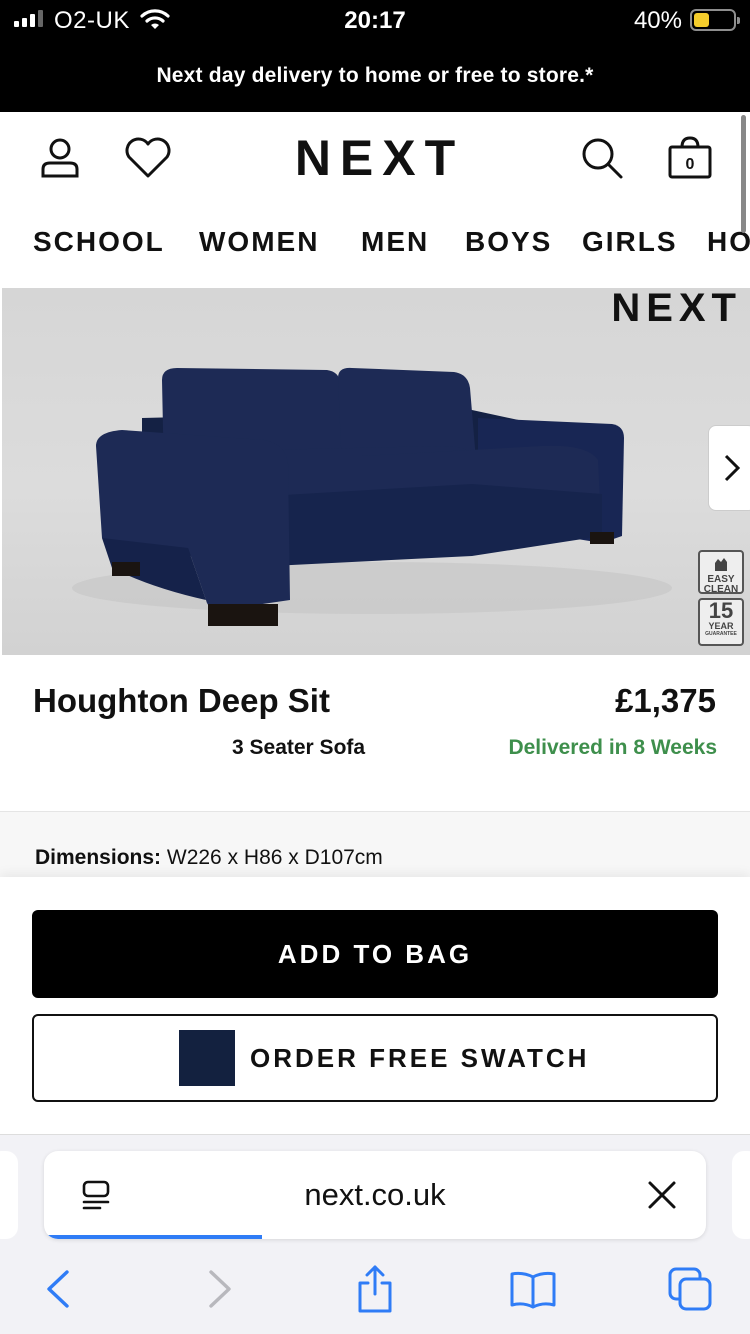  I want to click on delivery-estimate: Delivered in 8 Weeks, so click(612, 747).